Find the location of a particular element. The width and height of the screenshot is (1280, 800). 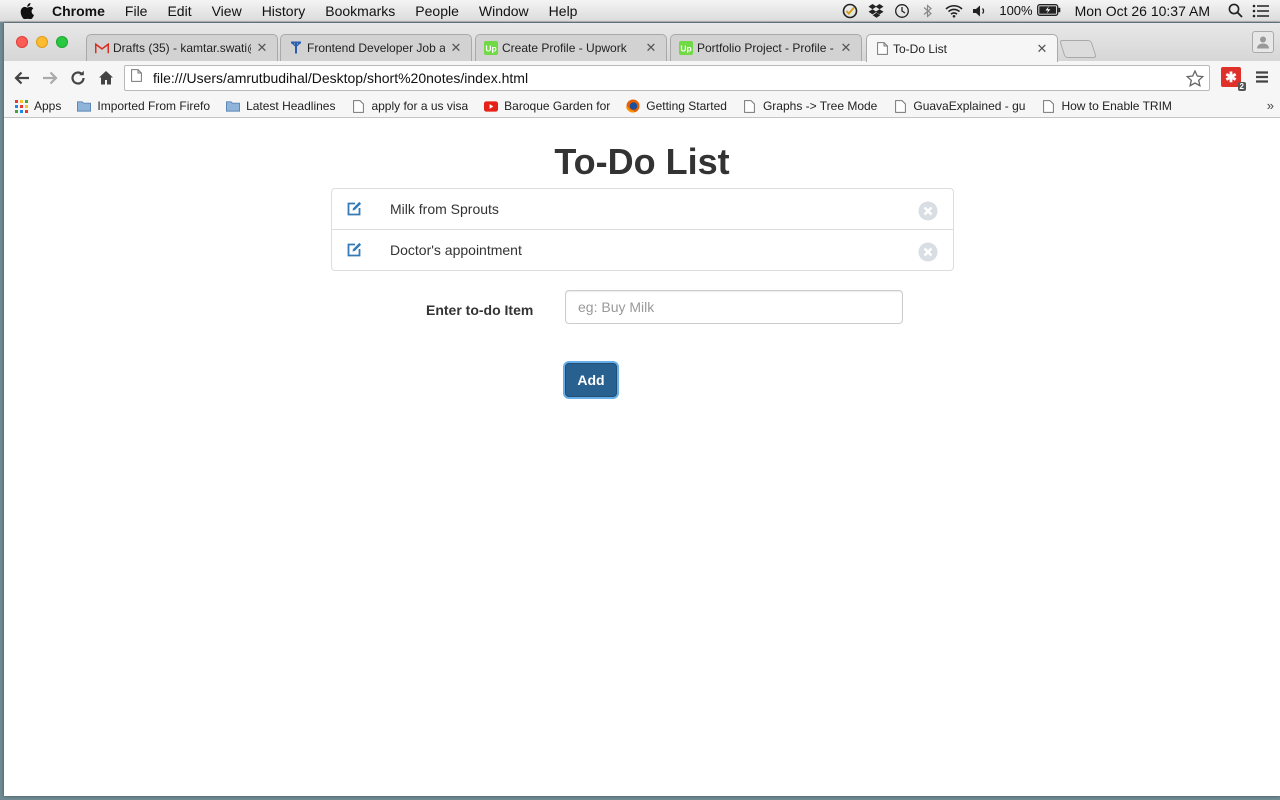

menu-app-name: Chrome is located at coordinates (83, 11).